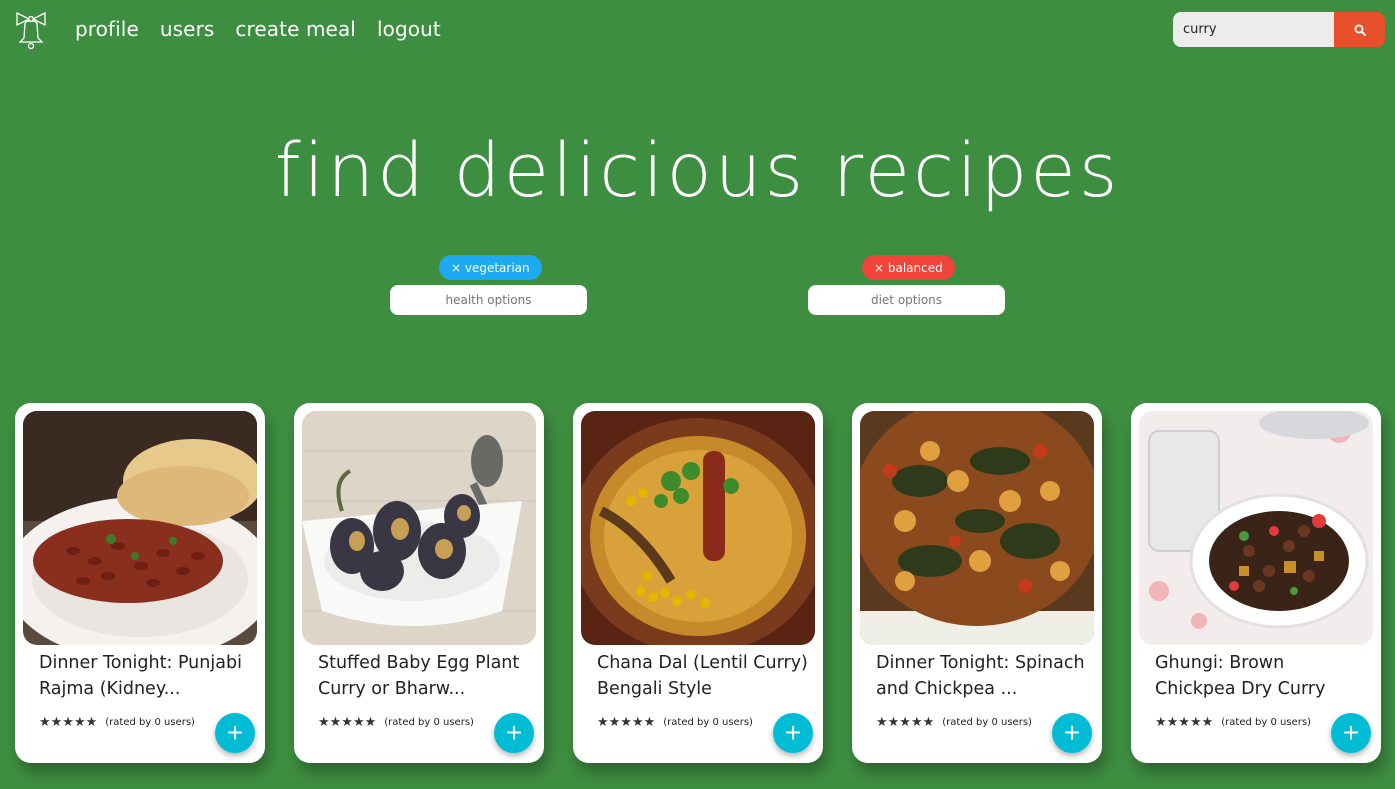  What do you see at coordinates (490, 267) in the screenshot?
I see `health-chip-vegetarian: × vegetarian` at bounding box center [490, 267].